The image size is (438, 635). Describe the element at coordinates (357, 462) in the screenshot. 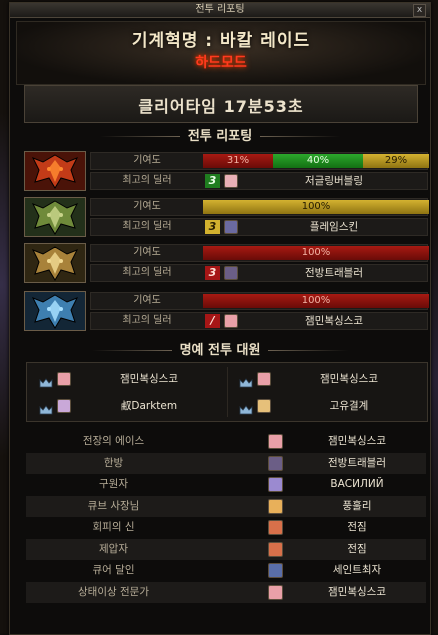

I see `award-player-name: 전방트래블러` at that location.